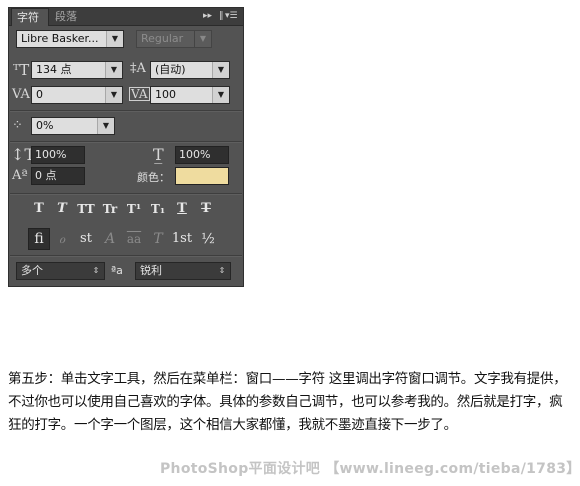  What do you see at coordinates (158, 154) in the screenshot?
I see `horizontal-scale-icon: T̲` at bounding box center [158, 154].